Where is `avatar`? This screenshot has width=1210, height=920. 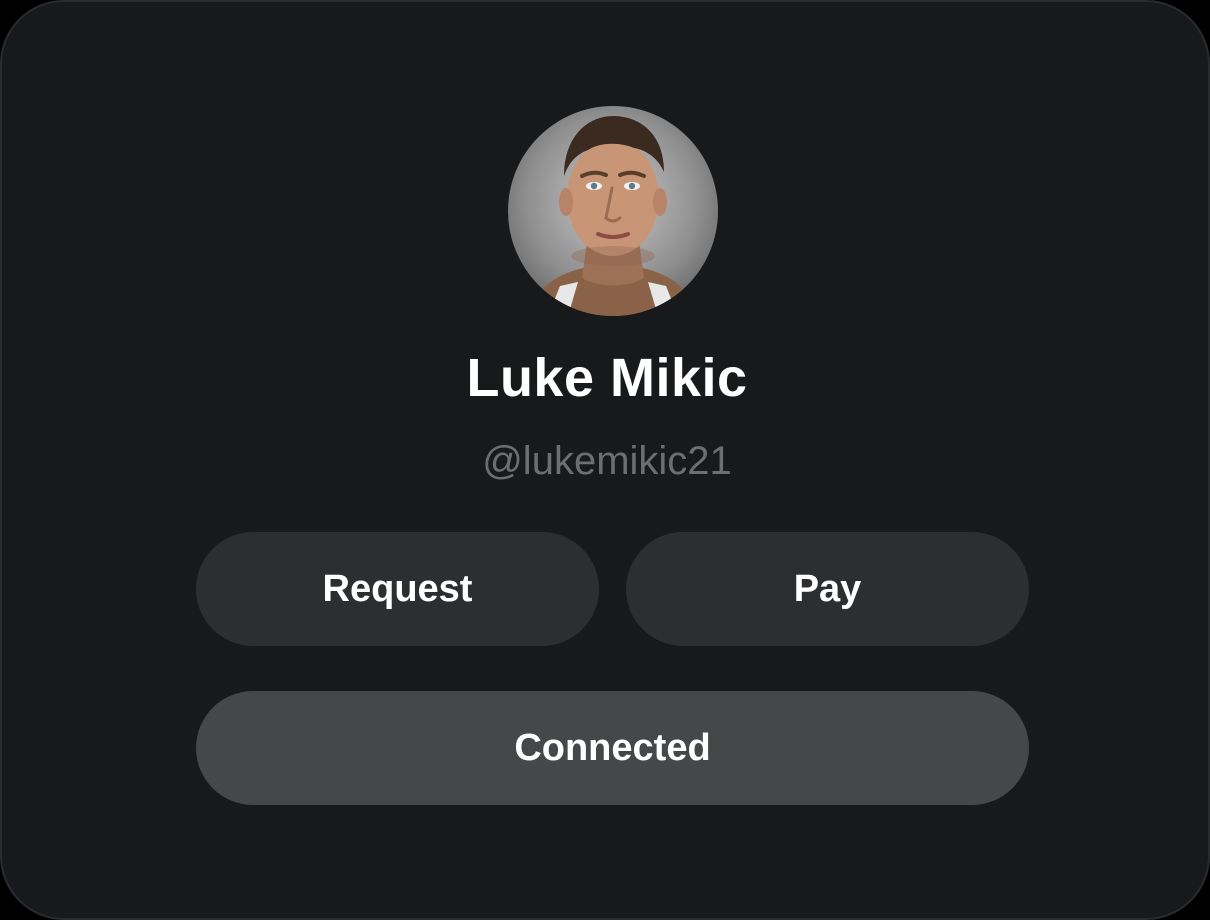 avatar is located at coordinates (613, 211).